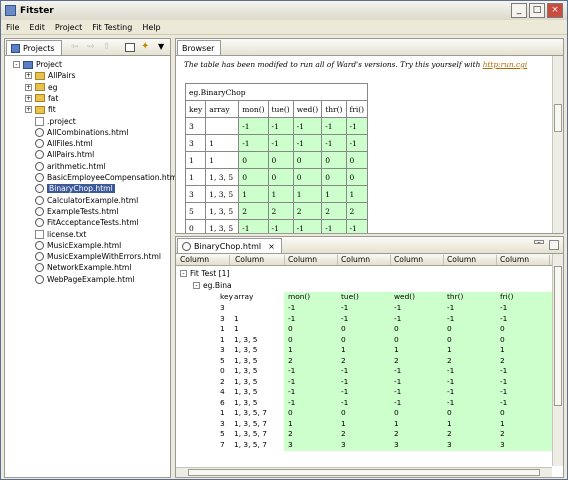 The height and width of the screenshot is (480, 568). What do you see at coordinates (81, 200) in the screenshot?
I see `tree-item: CalculatorExample.html` at bounding box center [81, 200].